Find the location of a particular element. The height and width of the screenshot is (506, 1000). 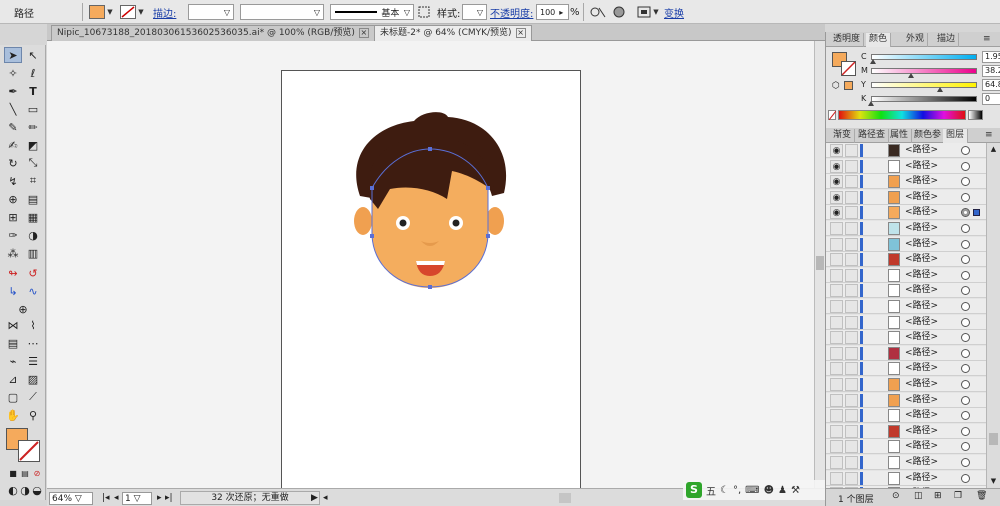

zoom-field: 64% ▽ is located at coordinates (71, 498).